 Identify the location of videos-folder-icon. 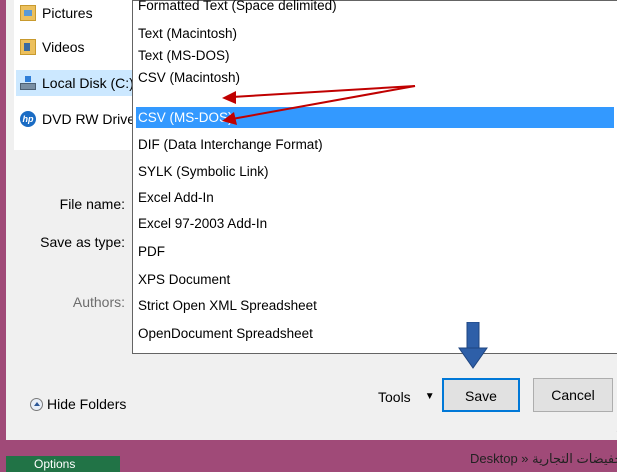
(28, 47).